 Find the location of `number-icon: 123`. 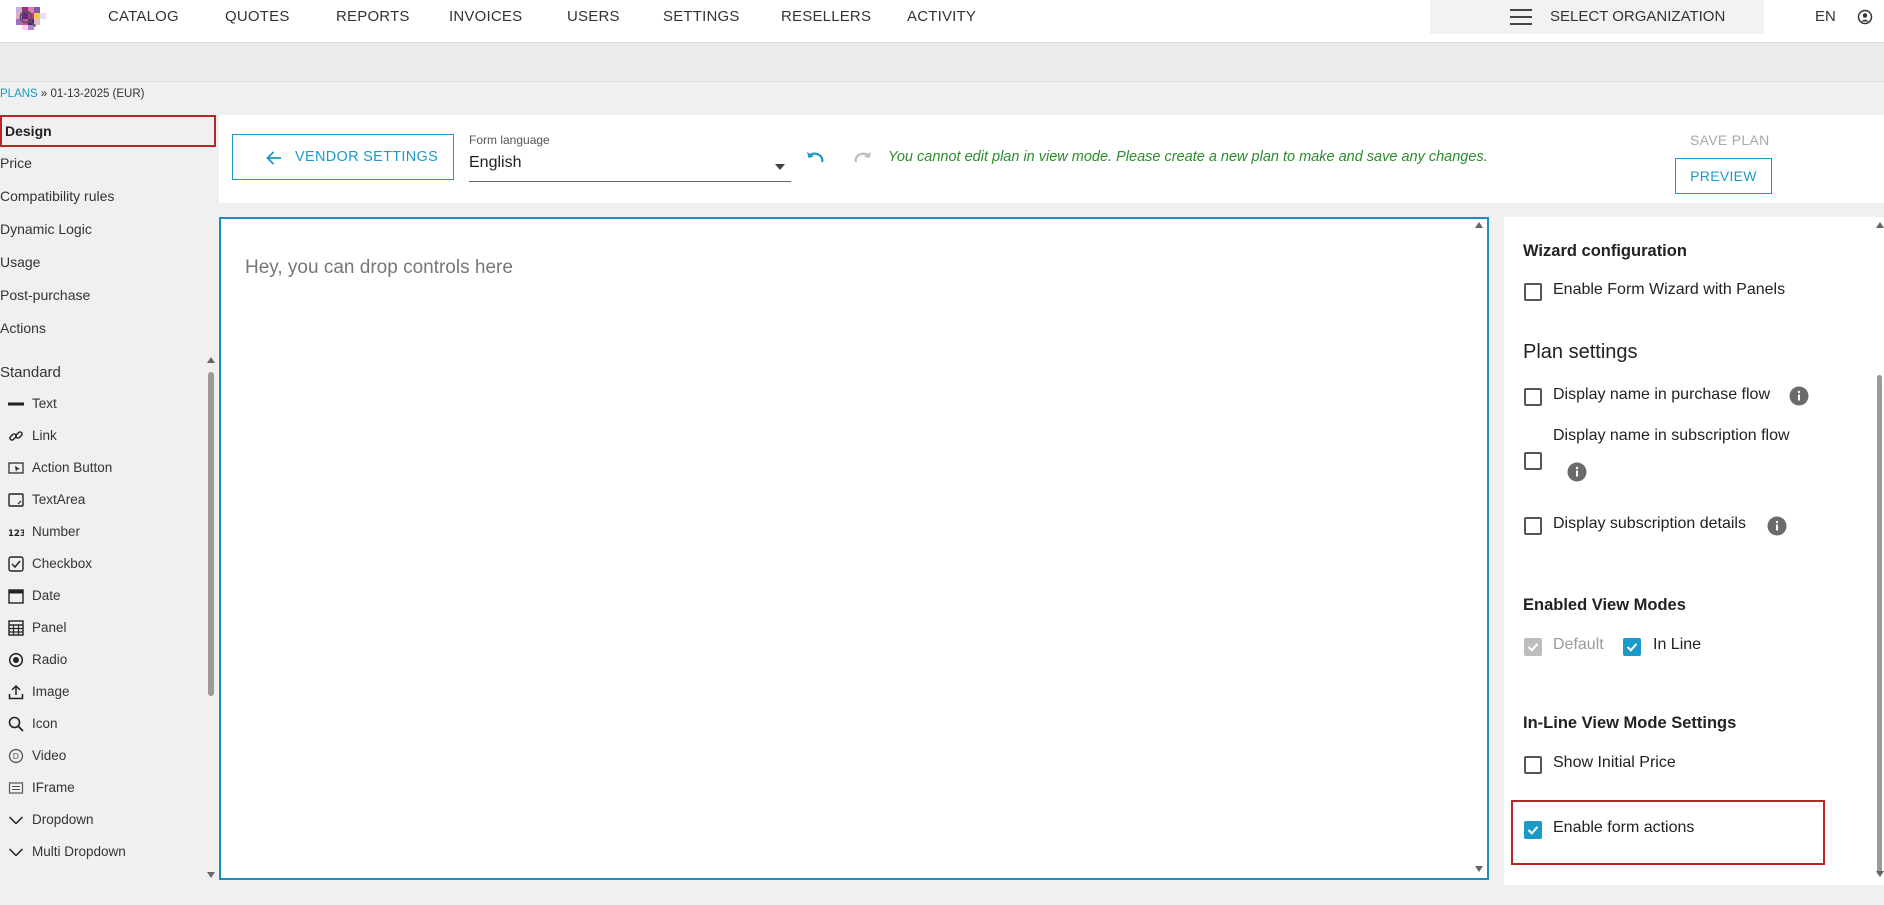

number-icon: 123 is located at coordinates (17, 532).